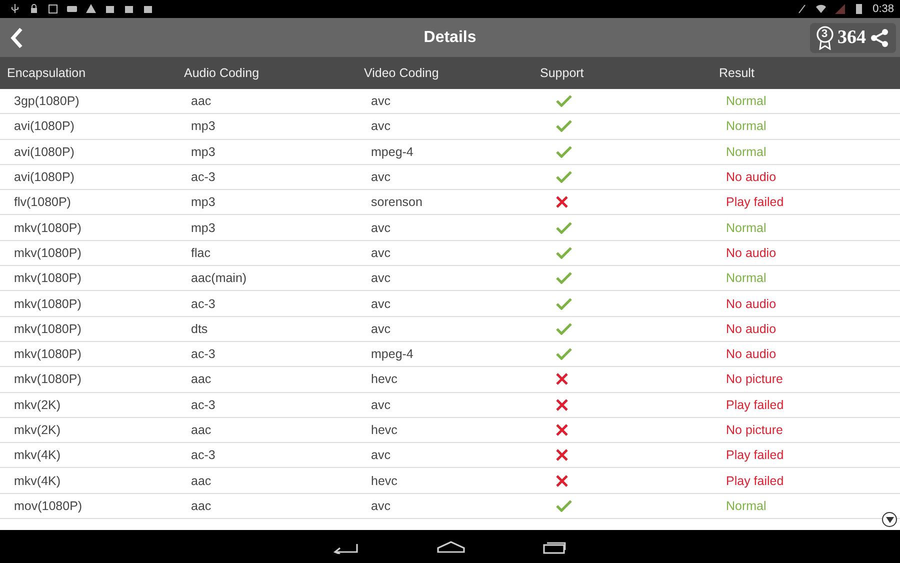  I want to click on column-header: Video Coding, so click(402, 73).